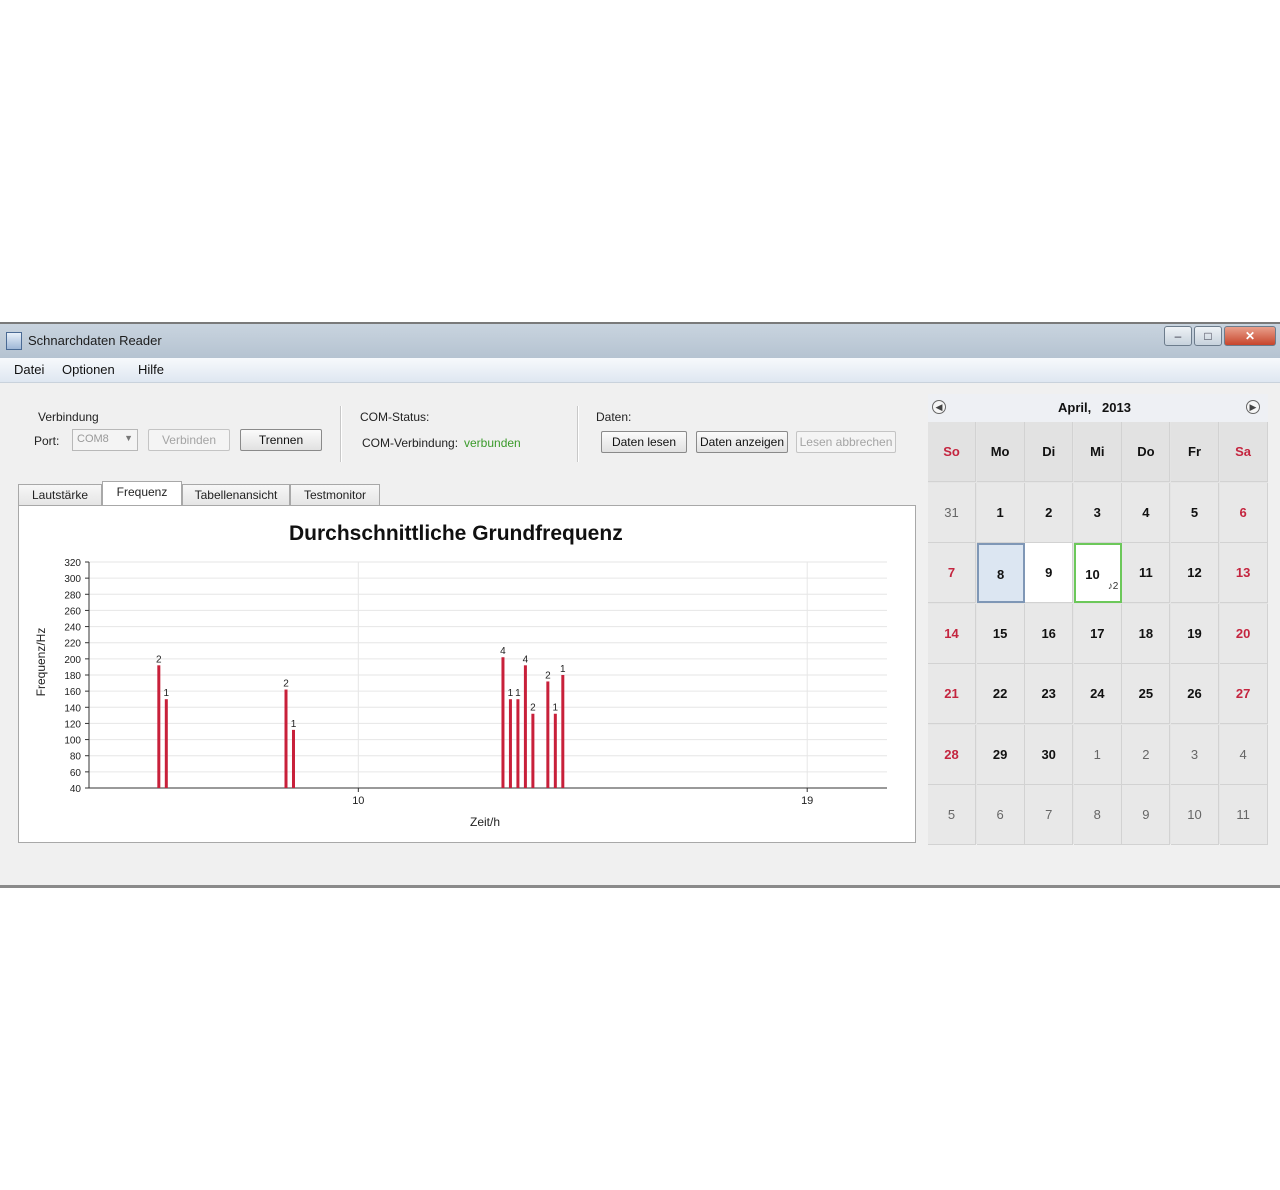 The image size is (1280, 1190). I want to click on read-data-button: Daten lesen, so click(644, 442).